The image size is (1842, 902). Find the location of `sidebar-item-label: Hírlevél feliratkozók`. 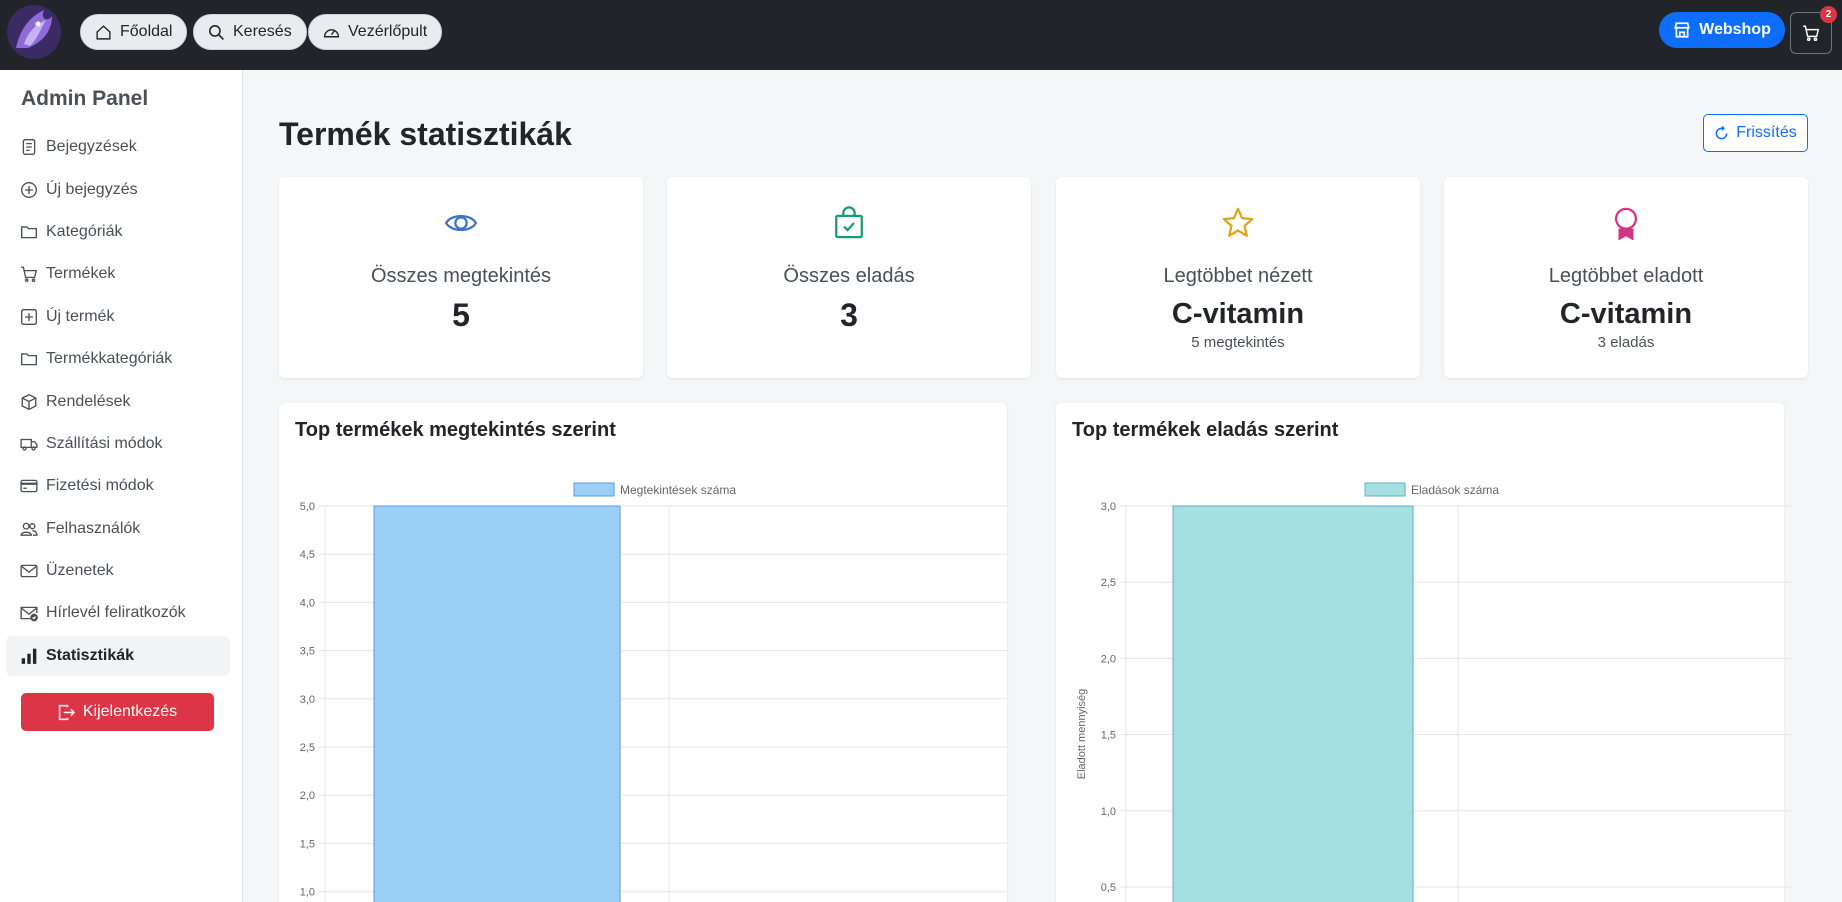

sidebar-item-label: Hírlevél feliratkozók is located at coordinates (116, 612).